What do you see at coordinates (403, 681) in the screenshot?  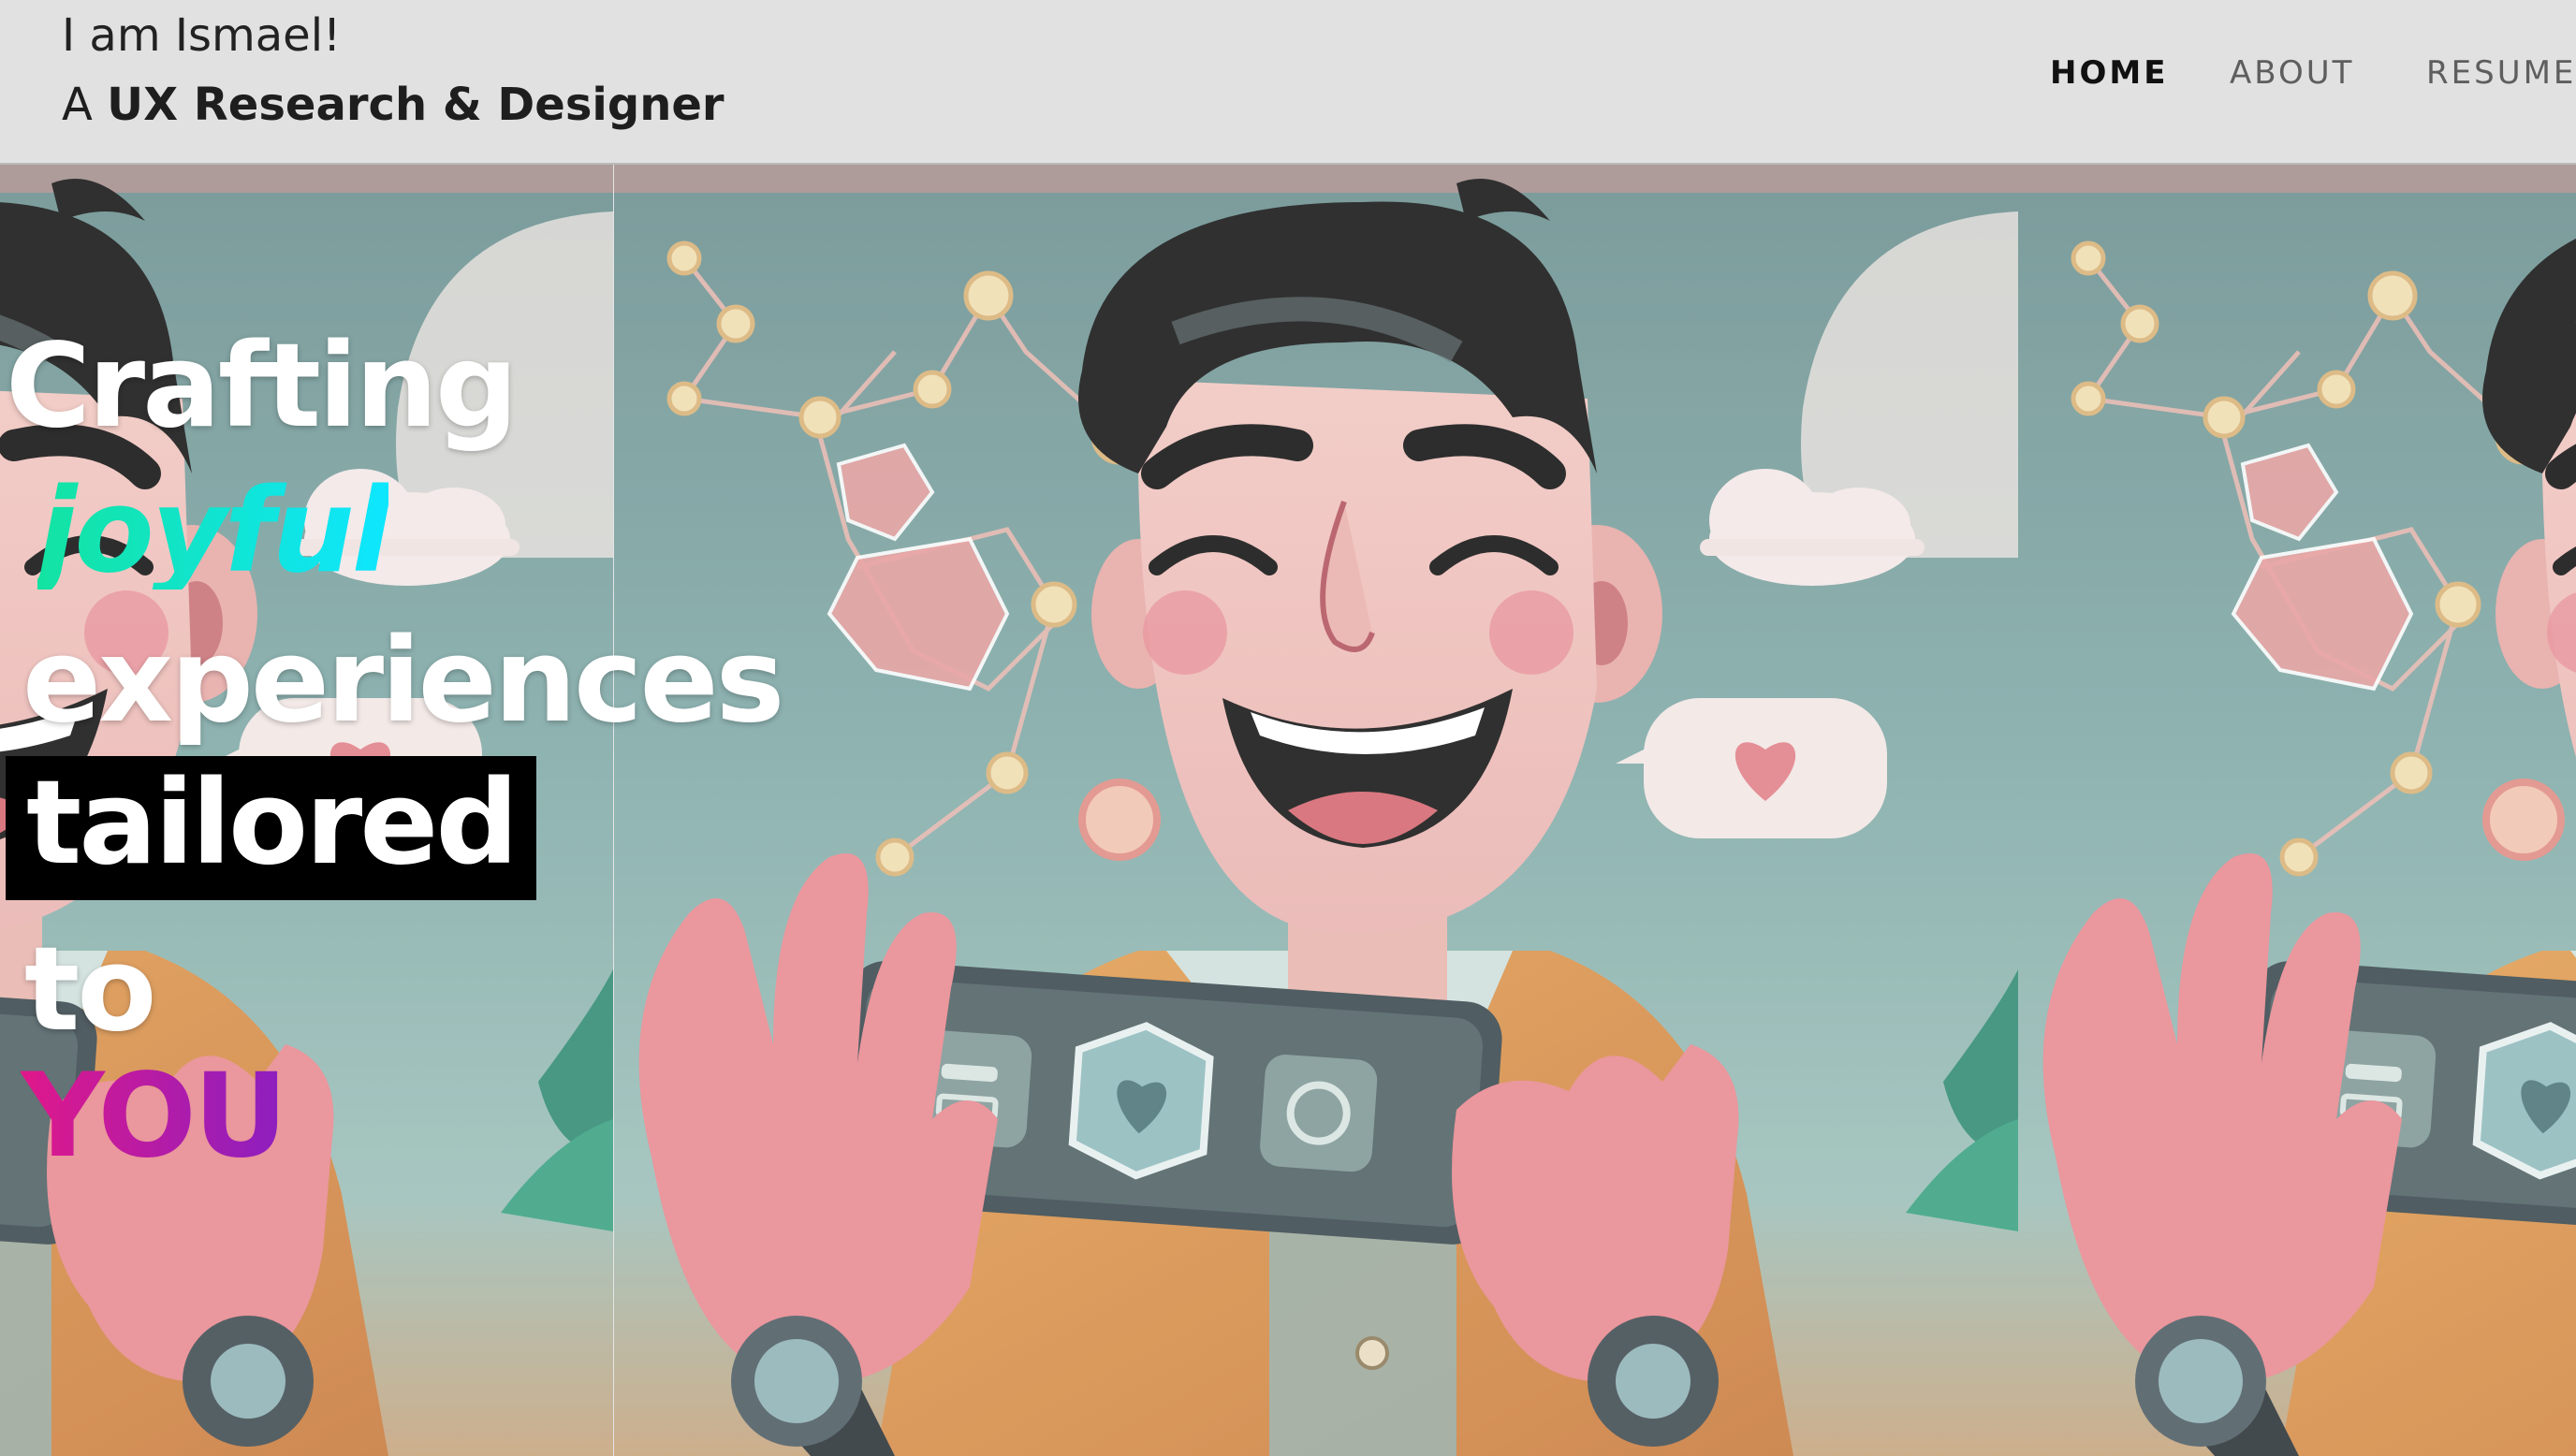 I see `headline-experiences: experiences` at bounding box center [403, 681].